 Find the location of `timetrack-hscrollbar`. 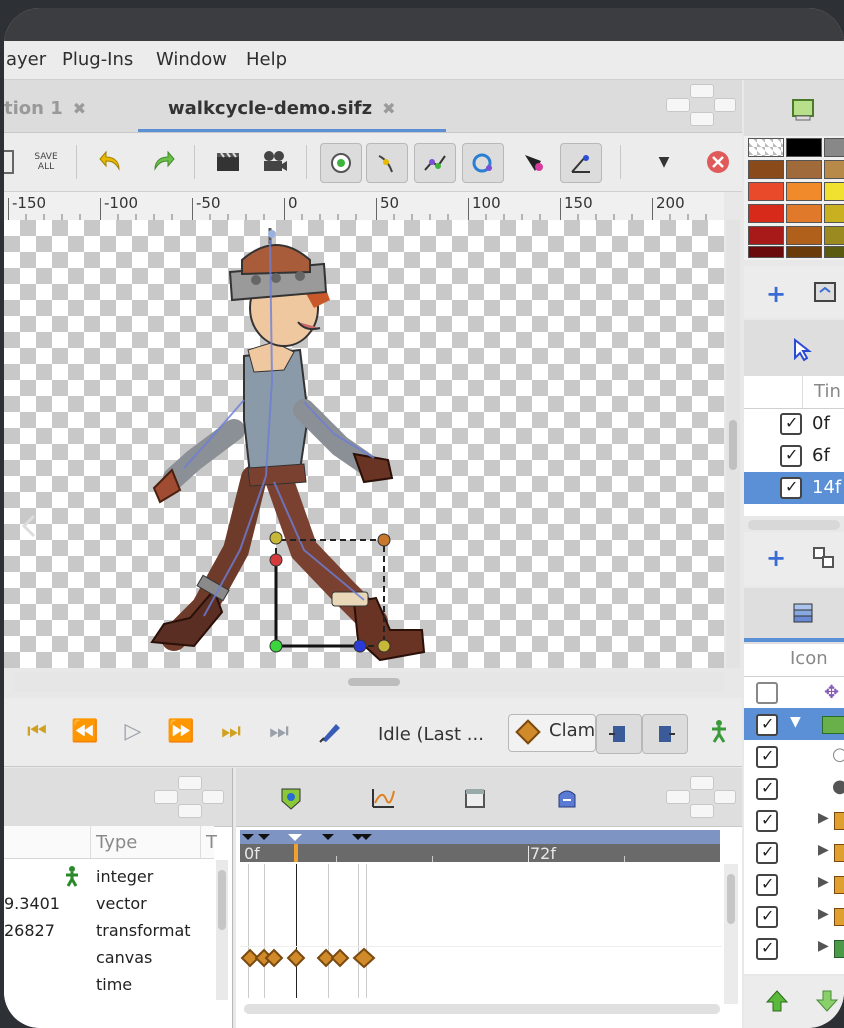

timetrack-hscrollbar is located at coordinates (482, 1009).